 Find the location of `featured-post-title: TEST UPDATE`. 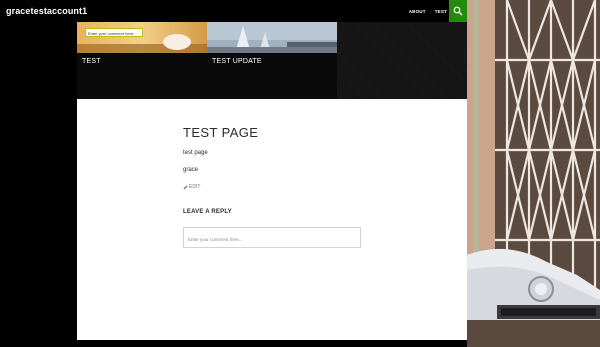

featured-post-title: TEST UPDATE is located at coordinates (237, 61).